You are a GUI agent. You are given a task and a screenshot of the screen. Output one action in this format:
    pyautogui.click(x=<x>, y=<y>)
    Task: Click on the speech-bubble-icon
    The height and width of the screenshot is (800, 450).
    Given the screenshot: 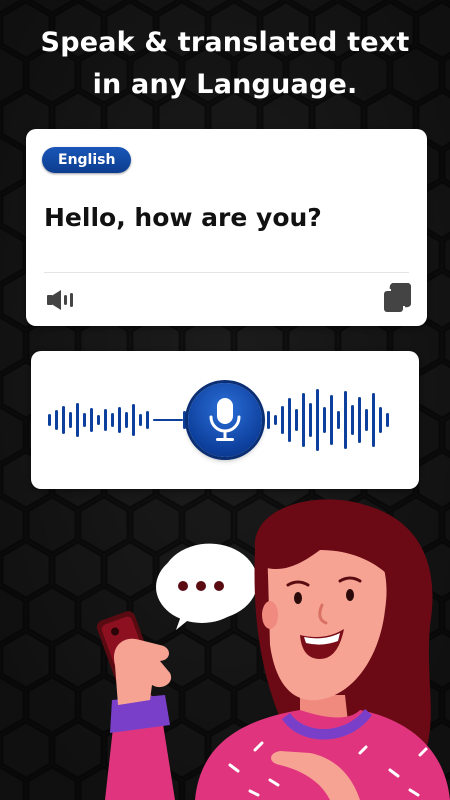 What is the action you would take?
    pyautogui.click(x=207, y=586)
    